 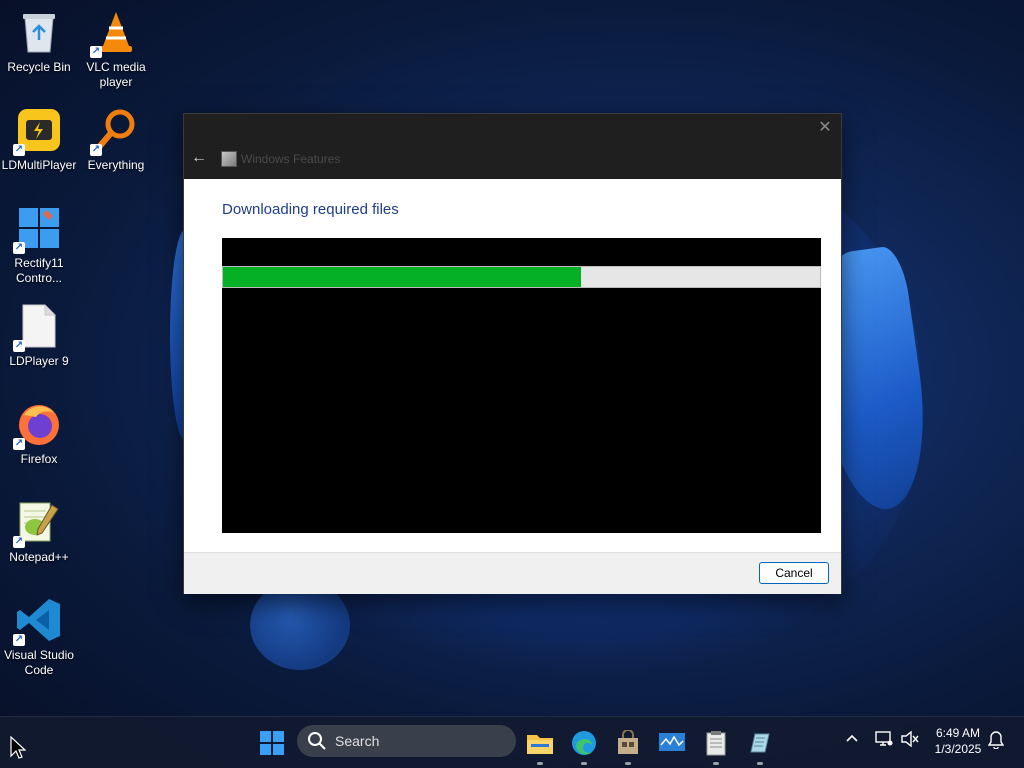 I want to click on back-button: ←, so click(x=201, y=158).